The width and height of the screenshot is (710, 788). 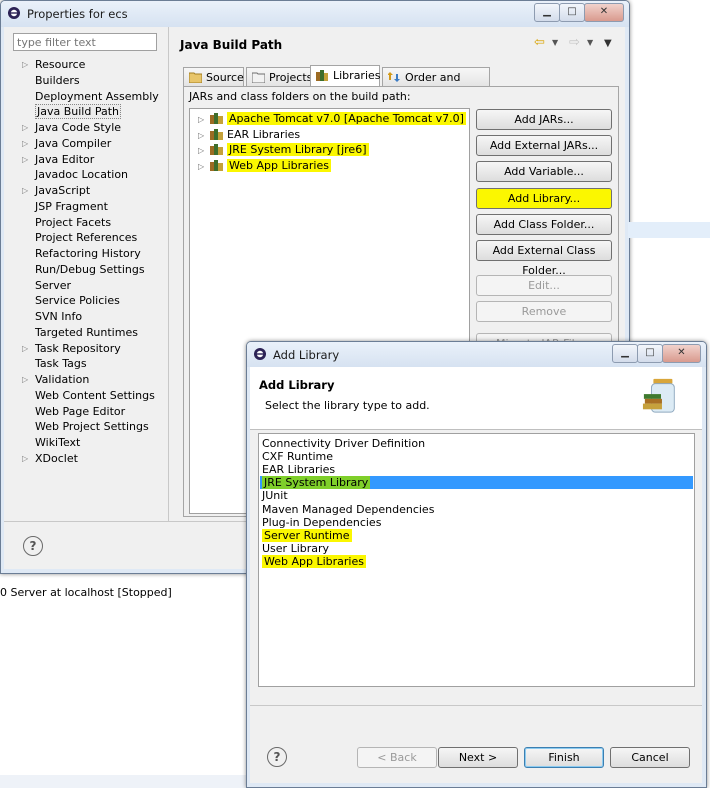 What do you see at coordinates (50, 458) in the screenshot?
I see `nav-item: ▷ XDoclet` at bounding box center [50, 458].